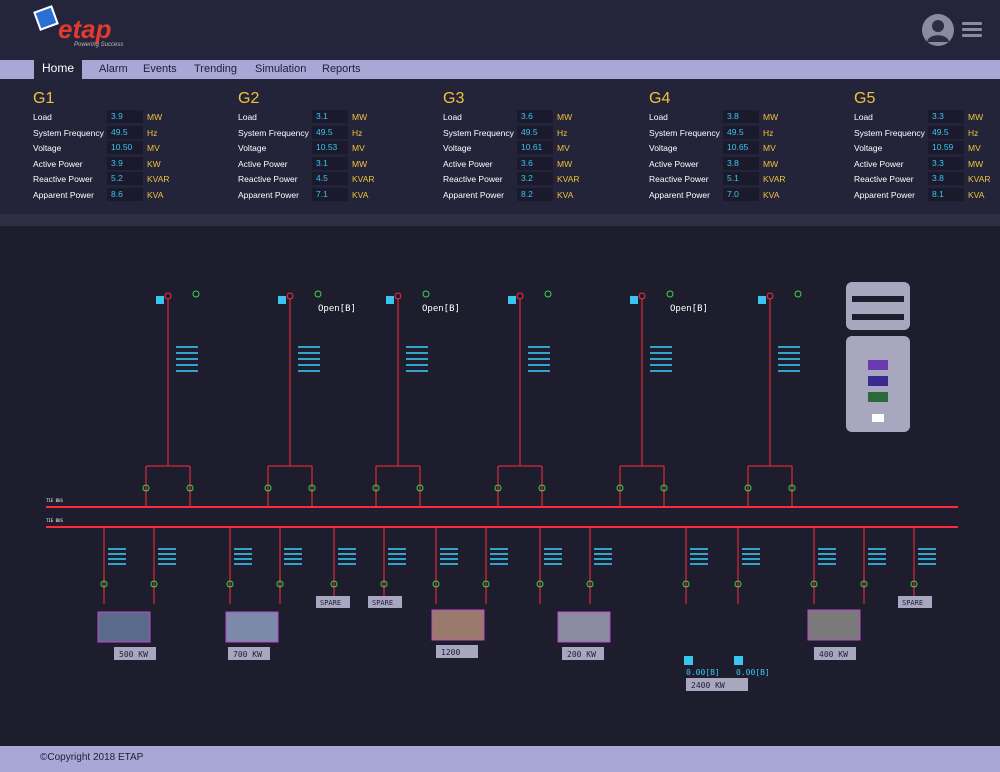 The height and width of the screenshot is (772, 1000). I want to click on etap-logo: etap Powering Success, so click(79, 27).